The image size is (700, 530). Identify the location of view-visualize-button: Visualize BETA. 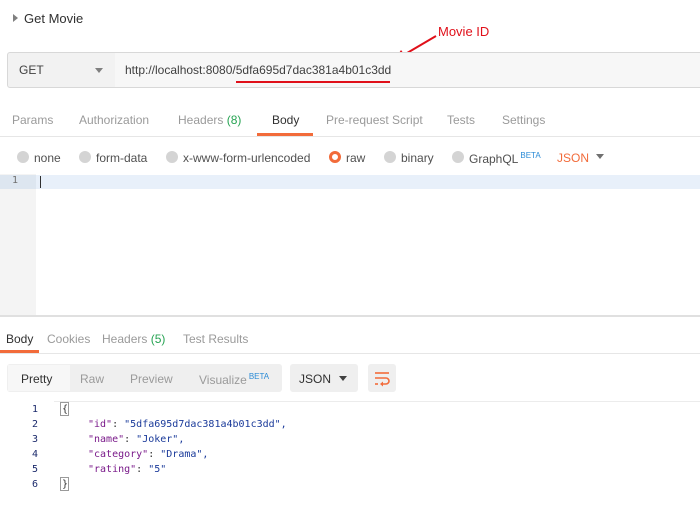
(234, 379).